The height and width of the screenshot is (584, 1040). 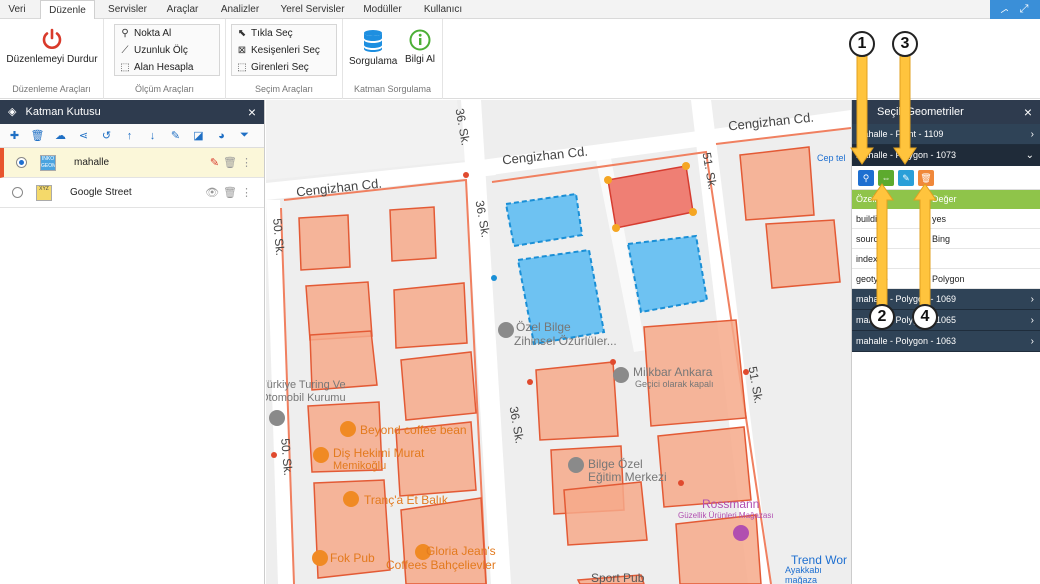 I want to click on geometry-row-label: mahalle - Polygon - 1069, so click(x=906, y=299).